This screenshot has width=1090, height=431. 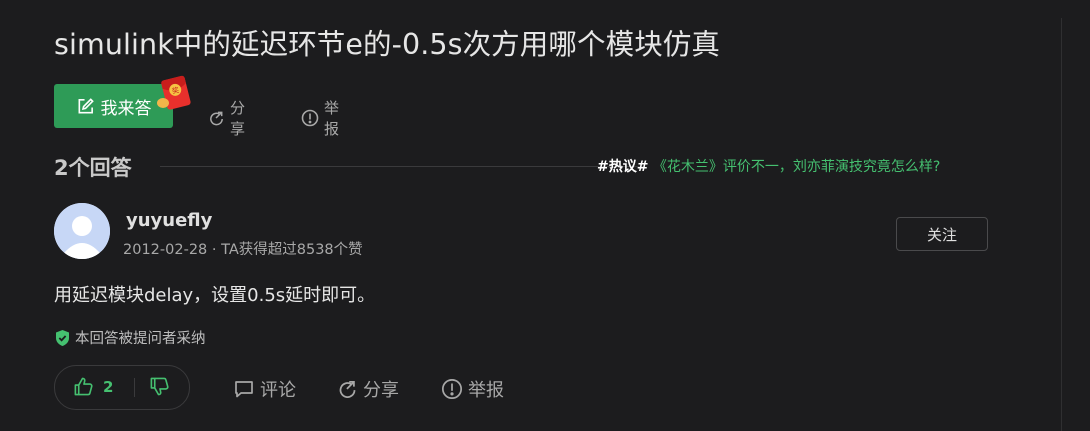 I want to click on share-label: 分享, so click(x=238, y=118).